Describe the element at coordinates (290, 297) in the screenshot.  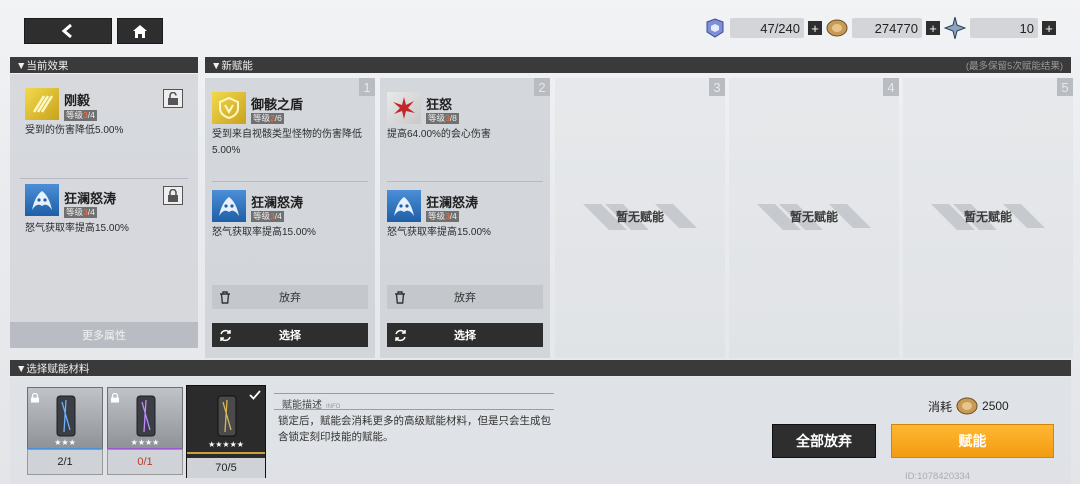
I see `slot-1-discard-button: 放弃` at that location.